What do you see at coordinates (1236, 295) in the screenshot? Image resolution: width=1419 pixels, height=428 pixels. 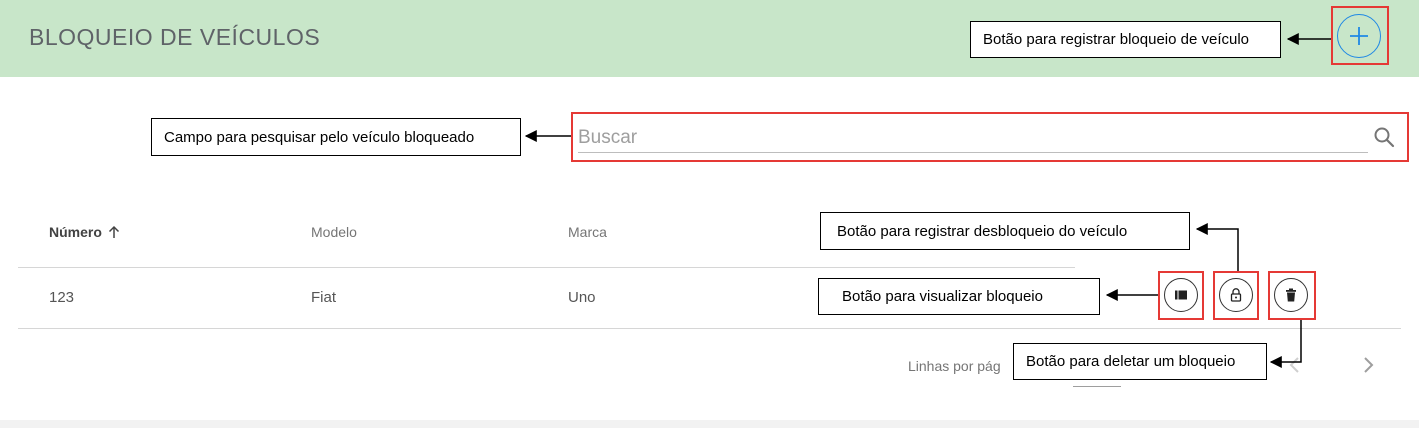 I see `unlock-button-highlight` at bounding box center [1236, 295].